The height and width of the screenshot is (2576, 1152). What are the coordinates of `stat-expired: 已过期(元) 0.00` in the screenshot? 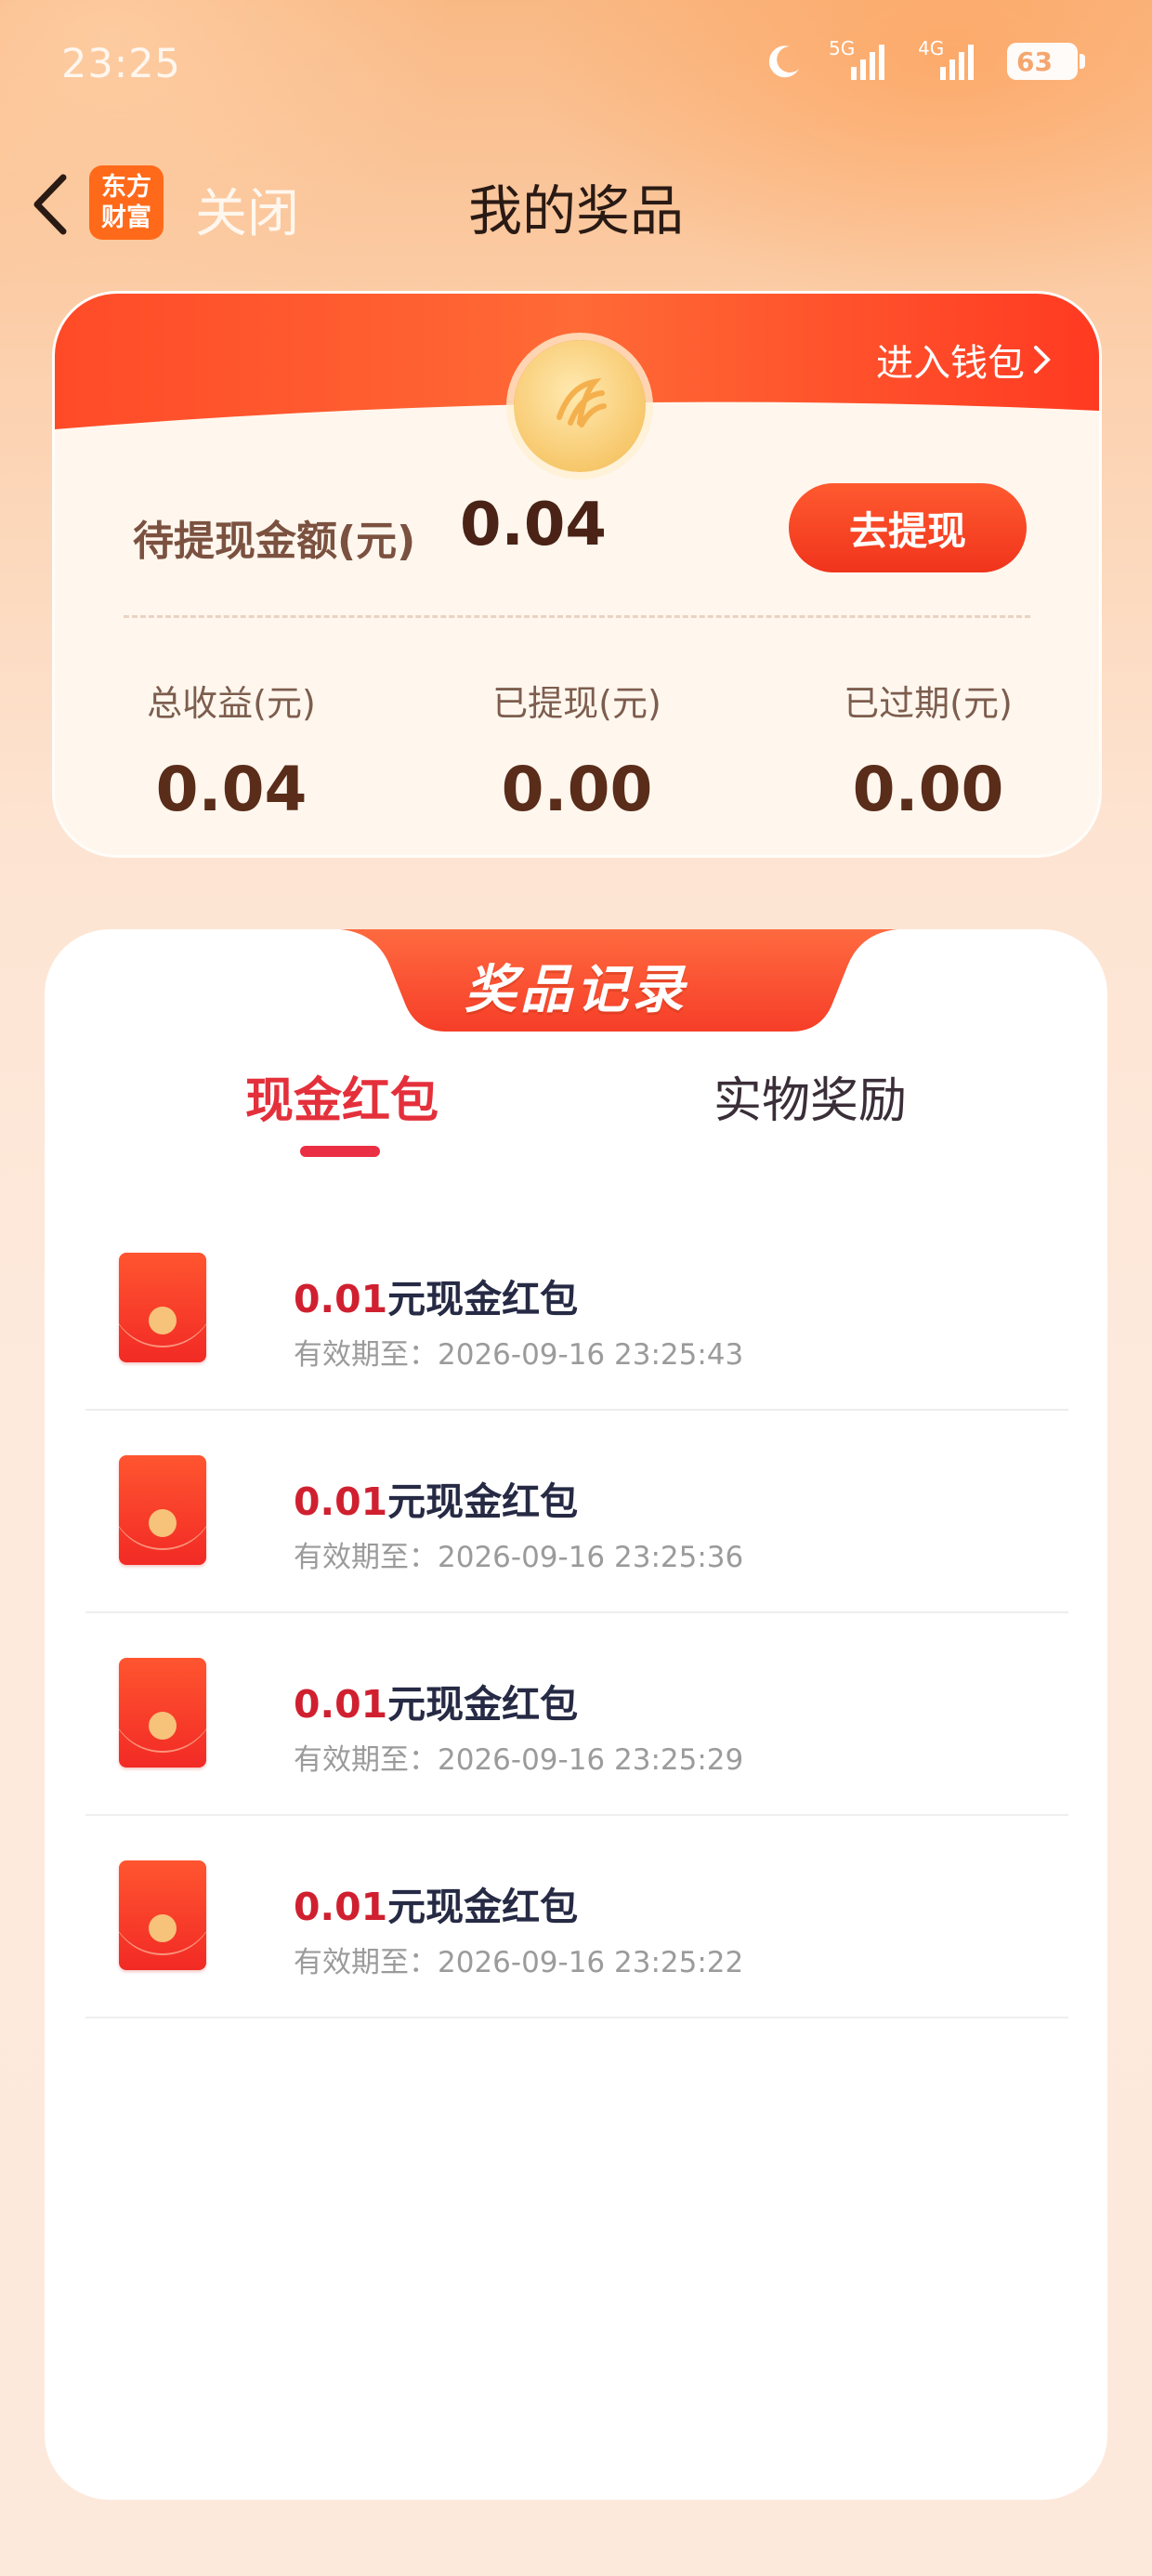 It's located at (928, 750).